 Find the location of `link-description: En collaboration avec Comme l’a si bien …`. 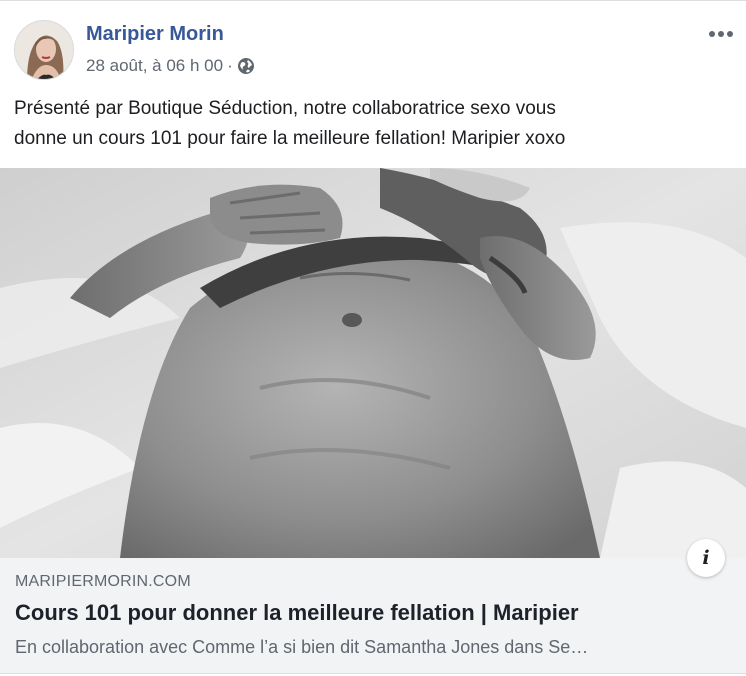

link-description: En collaboration avec Comme l’a si bien … is located at coordinates (302, 647).